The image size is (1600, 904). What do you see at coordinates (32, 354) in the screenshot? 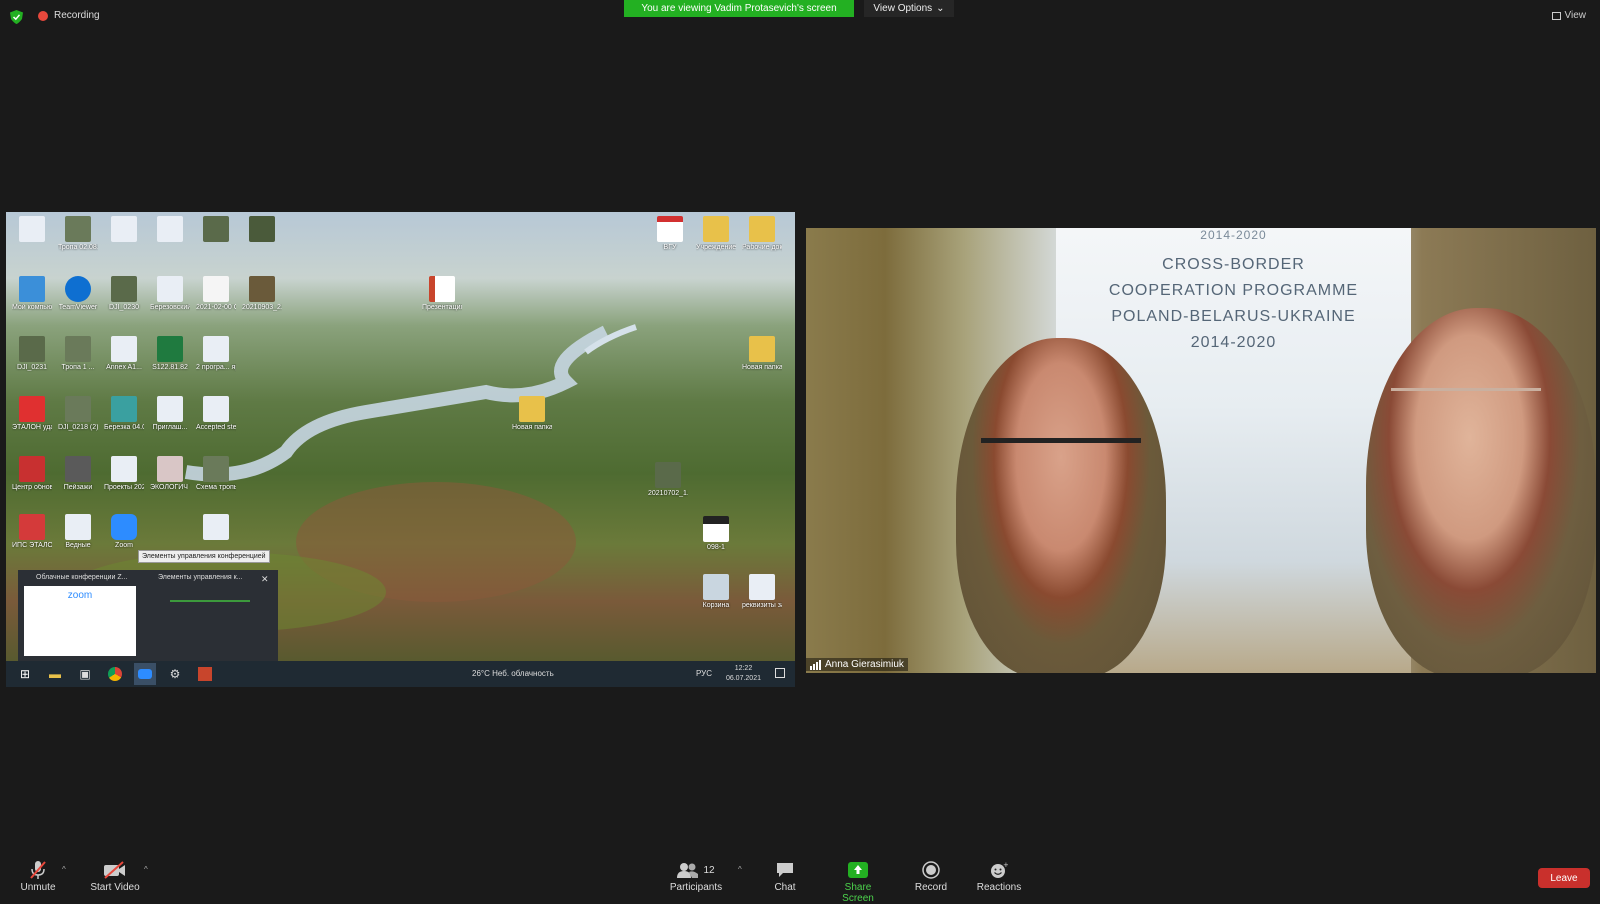
I see `desktop-icon: DJI_0231` at bounding box center [32, 354].